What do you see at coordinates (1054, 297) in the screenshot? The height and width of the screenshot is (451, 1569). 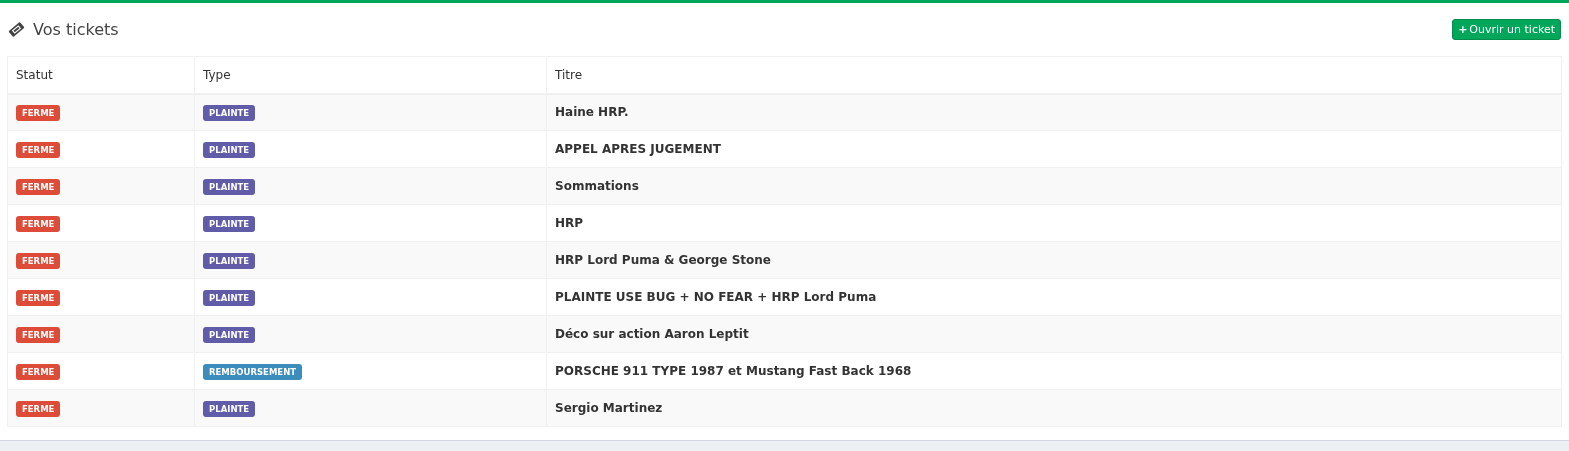 I see `title-cell: PLAINTE USE BUG + NO FEAR + HRP Lord Puma` at bounding box center [1054, 297].